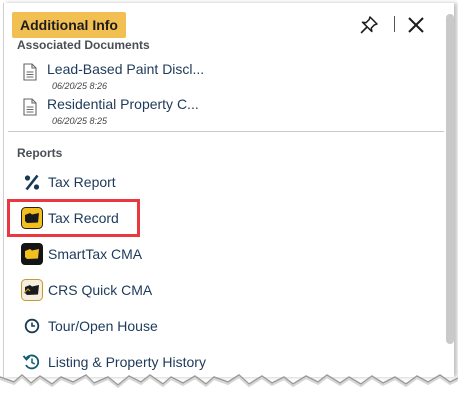 This screenshot has width=458, height=399. I want to click on tax-record-highlight, so click(73, 218).